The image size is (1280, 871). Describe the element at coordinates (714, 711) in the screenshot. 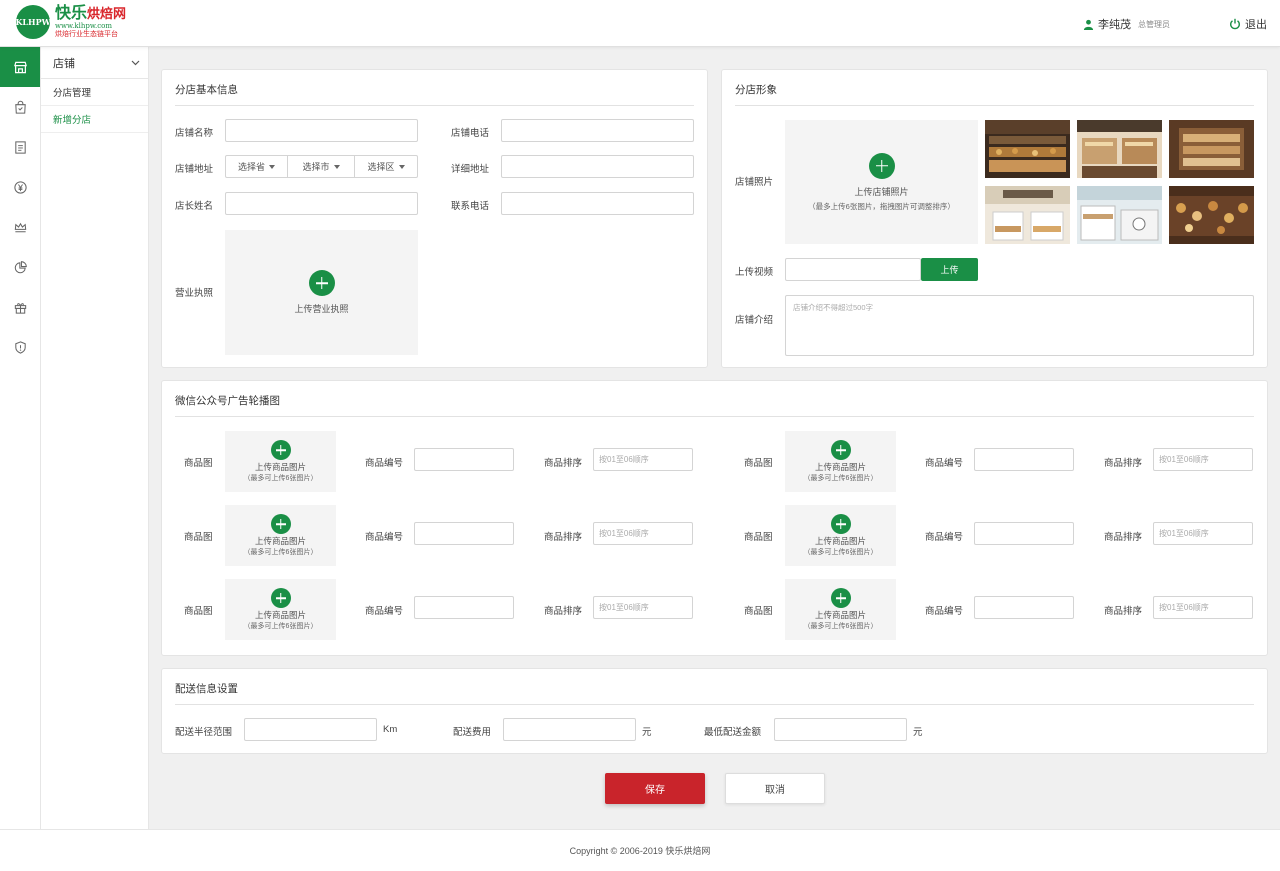

I see `delivery-panel: 配送信息设置 配送半径范围 Km 配送费用 元 最低配送金额 元` at that location.